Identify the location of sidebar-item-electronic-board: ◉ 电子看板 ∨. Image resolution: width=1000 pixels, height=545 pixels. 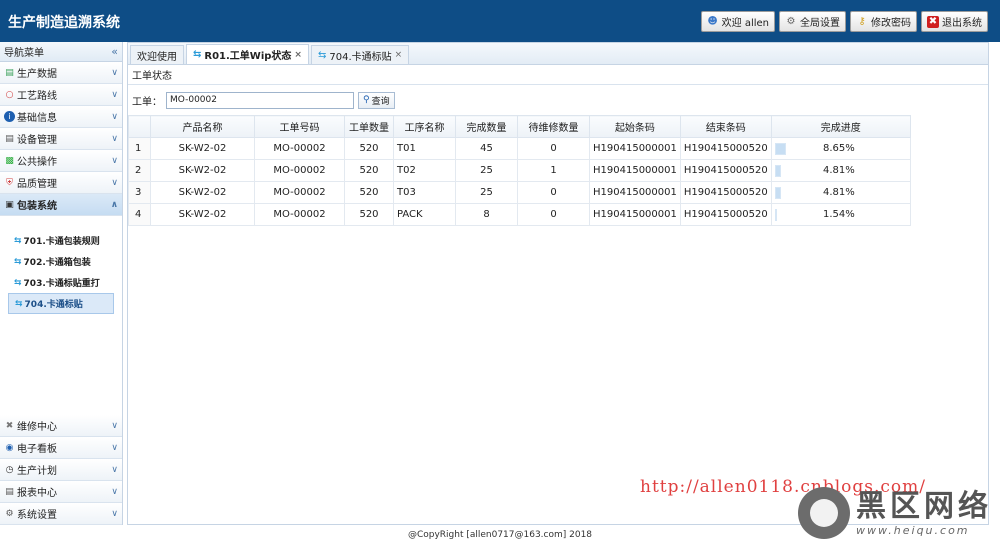
(61, 448).